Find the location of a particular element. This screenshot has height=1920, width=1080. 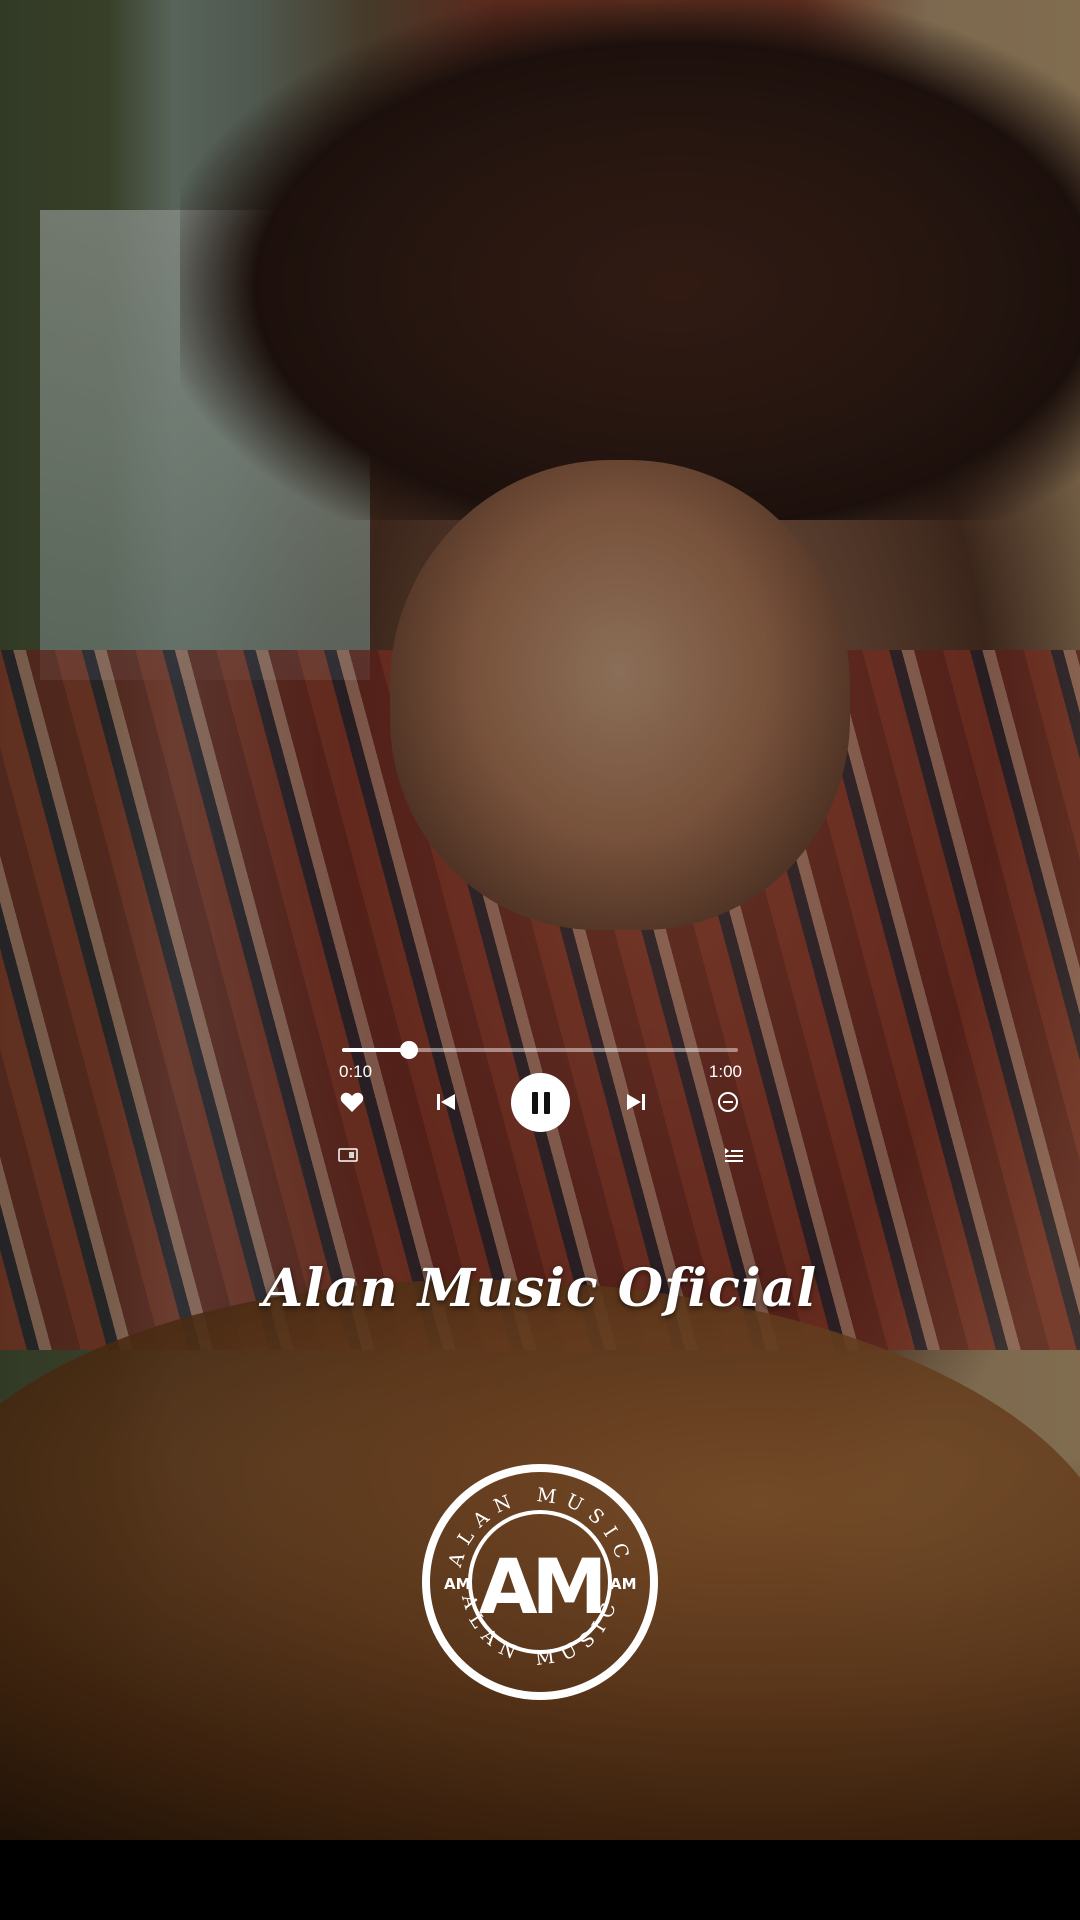

previous-button is located at coordinates (446, 1102).